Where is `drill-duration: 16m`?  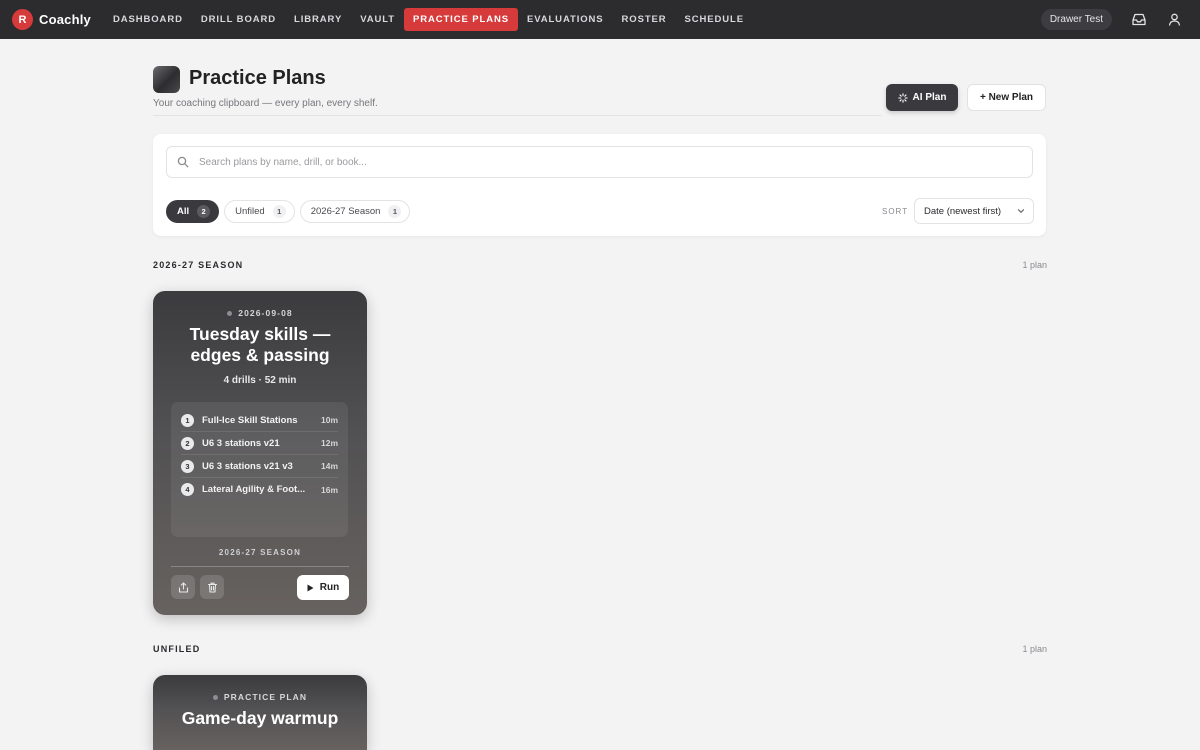
drill-duration: 16m is located at coordinates (329, 489).